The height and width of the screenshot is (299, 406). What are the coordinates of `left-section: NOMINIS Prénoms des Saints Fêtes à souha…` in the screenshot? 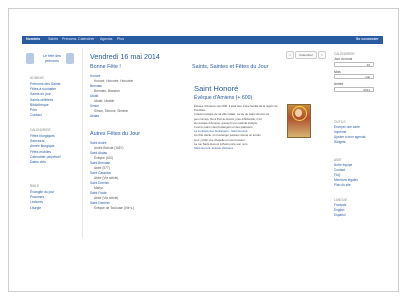 It's located at (54, 97).